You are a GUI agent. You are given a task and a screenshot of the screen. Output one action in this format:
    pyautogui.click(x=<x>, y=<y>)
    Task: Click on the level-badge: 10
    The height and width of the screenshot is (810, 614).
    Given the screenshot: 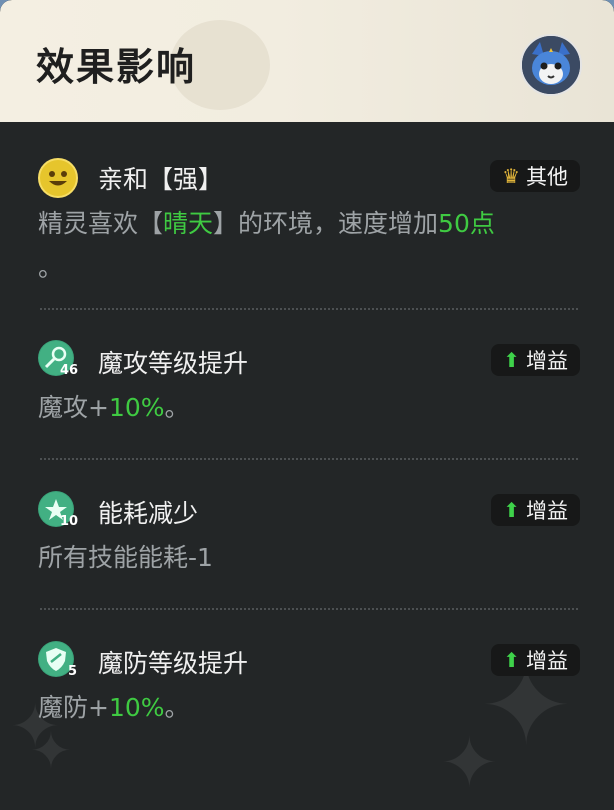 What is the action you would take?
    pyautogui.click(x=69, y=521)
    